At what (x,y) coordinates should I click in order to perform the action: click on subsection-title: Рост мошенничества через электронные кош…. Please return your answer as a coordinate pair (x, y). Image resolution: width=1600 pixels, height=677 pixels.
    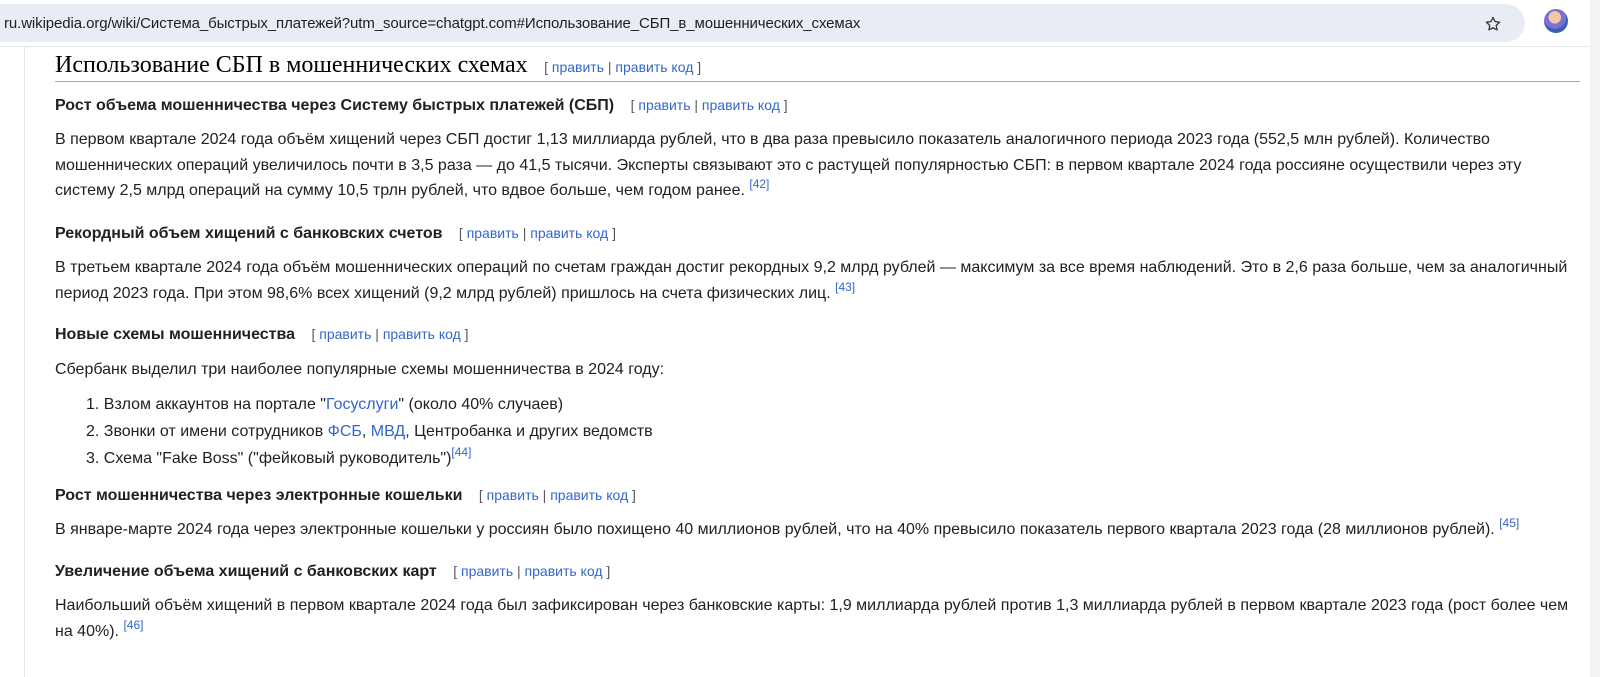
    Looking at the image, I should click on (259, 495).